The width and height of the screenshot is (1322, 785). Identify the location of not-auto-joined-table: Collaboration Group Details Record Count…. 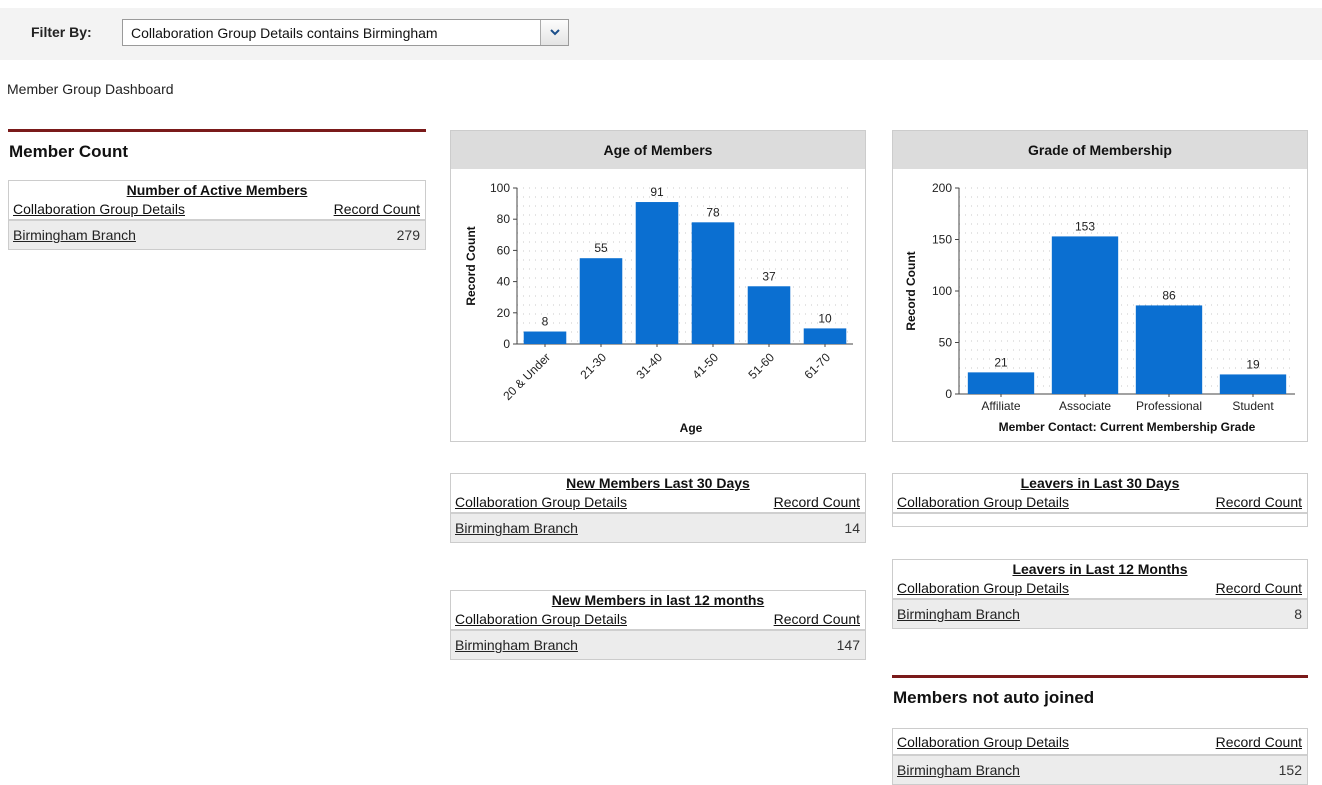
(1100, 756).